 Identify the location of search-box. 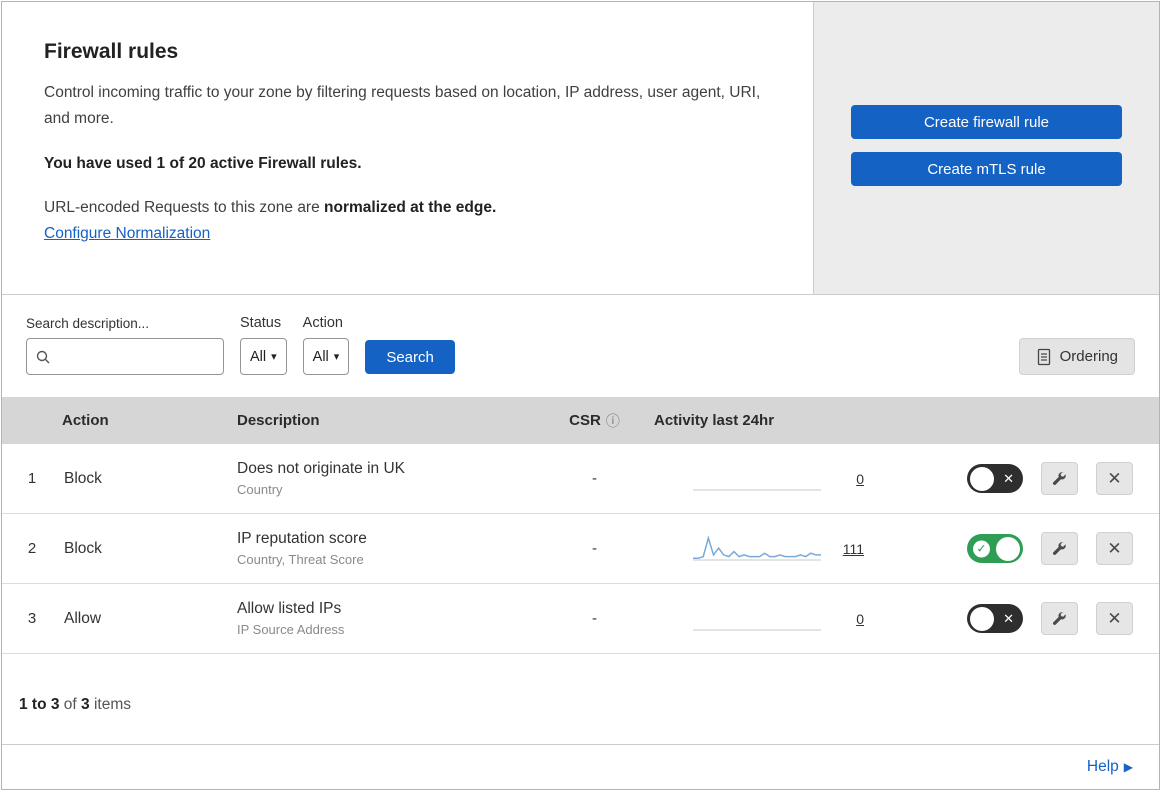
(125, 356).